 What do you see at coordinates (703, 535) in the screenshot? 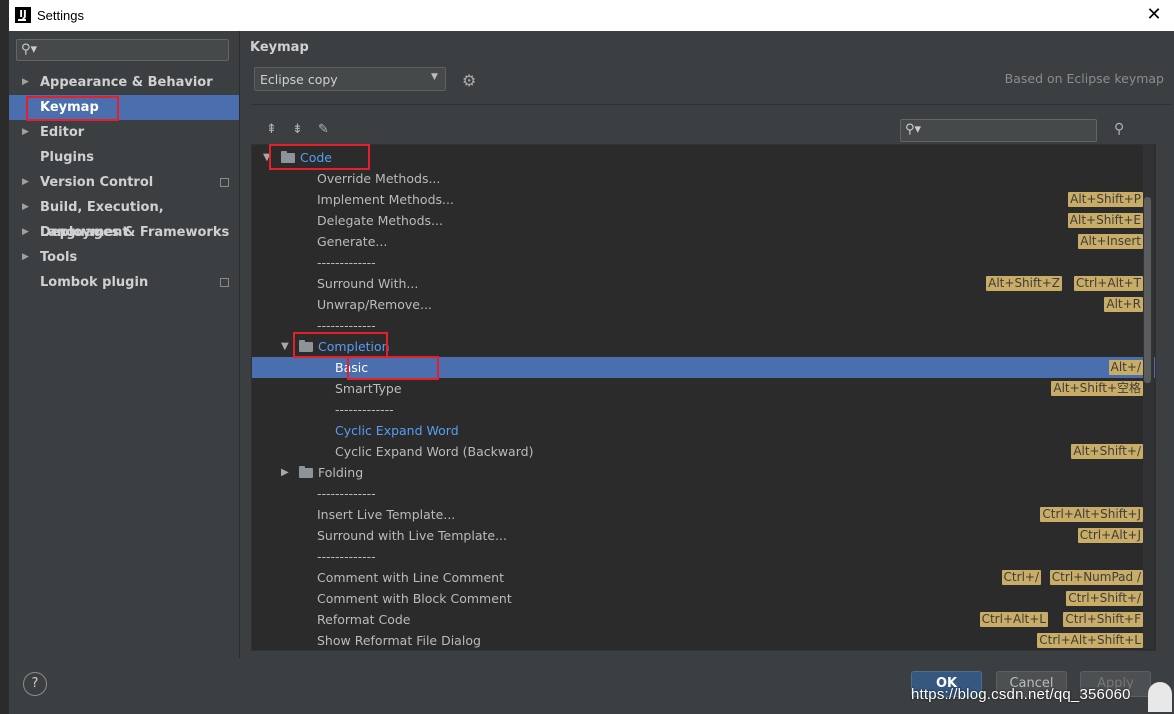
I see `tree-action-row: Surround with Live Template... Ctrl+Alt+J` at bounding box center [703, 535].